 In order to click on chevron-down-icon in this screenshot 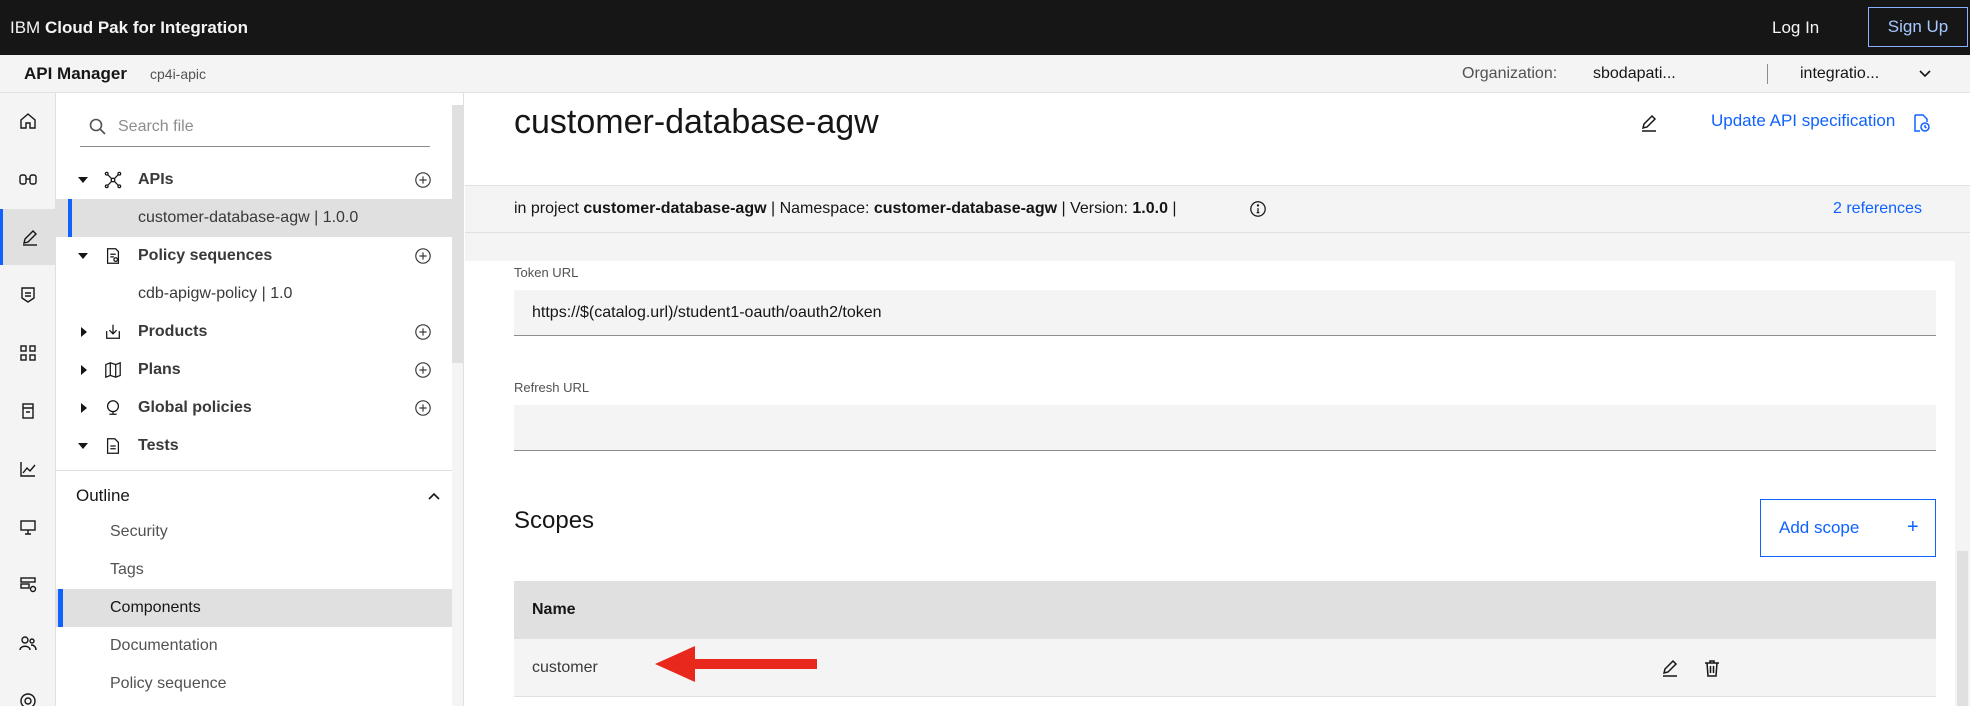, I will do `click(1925, 73)`.